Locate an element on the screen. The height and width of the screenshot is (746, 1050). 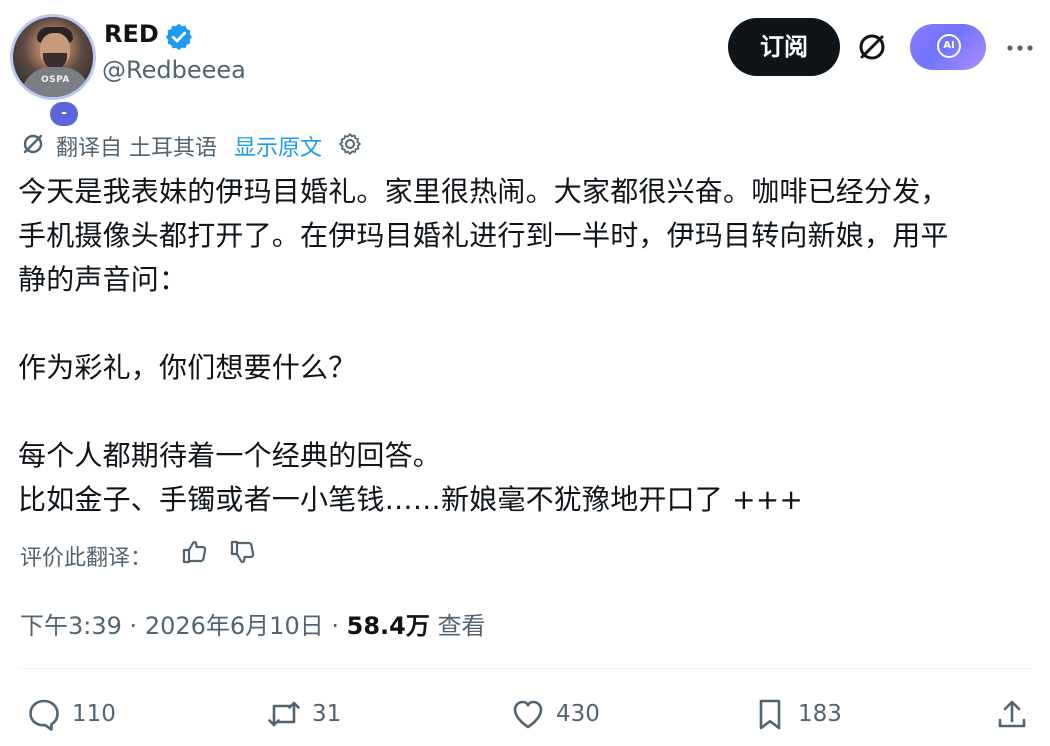
ai-label: AI is located at coordinates (949, 46).